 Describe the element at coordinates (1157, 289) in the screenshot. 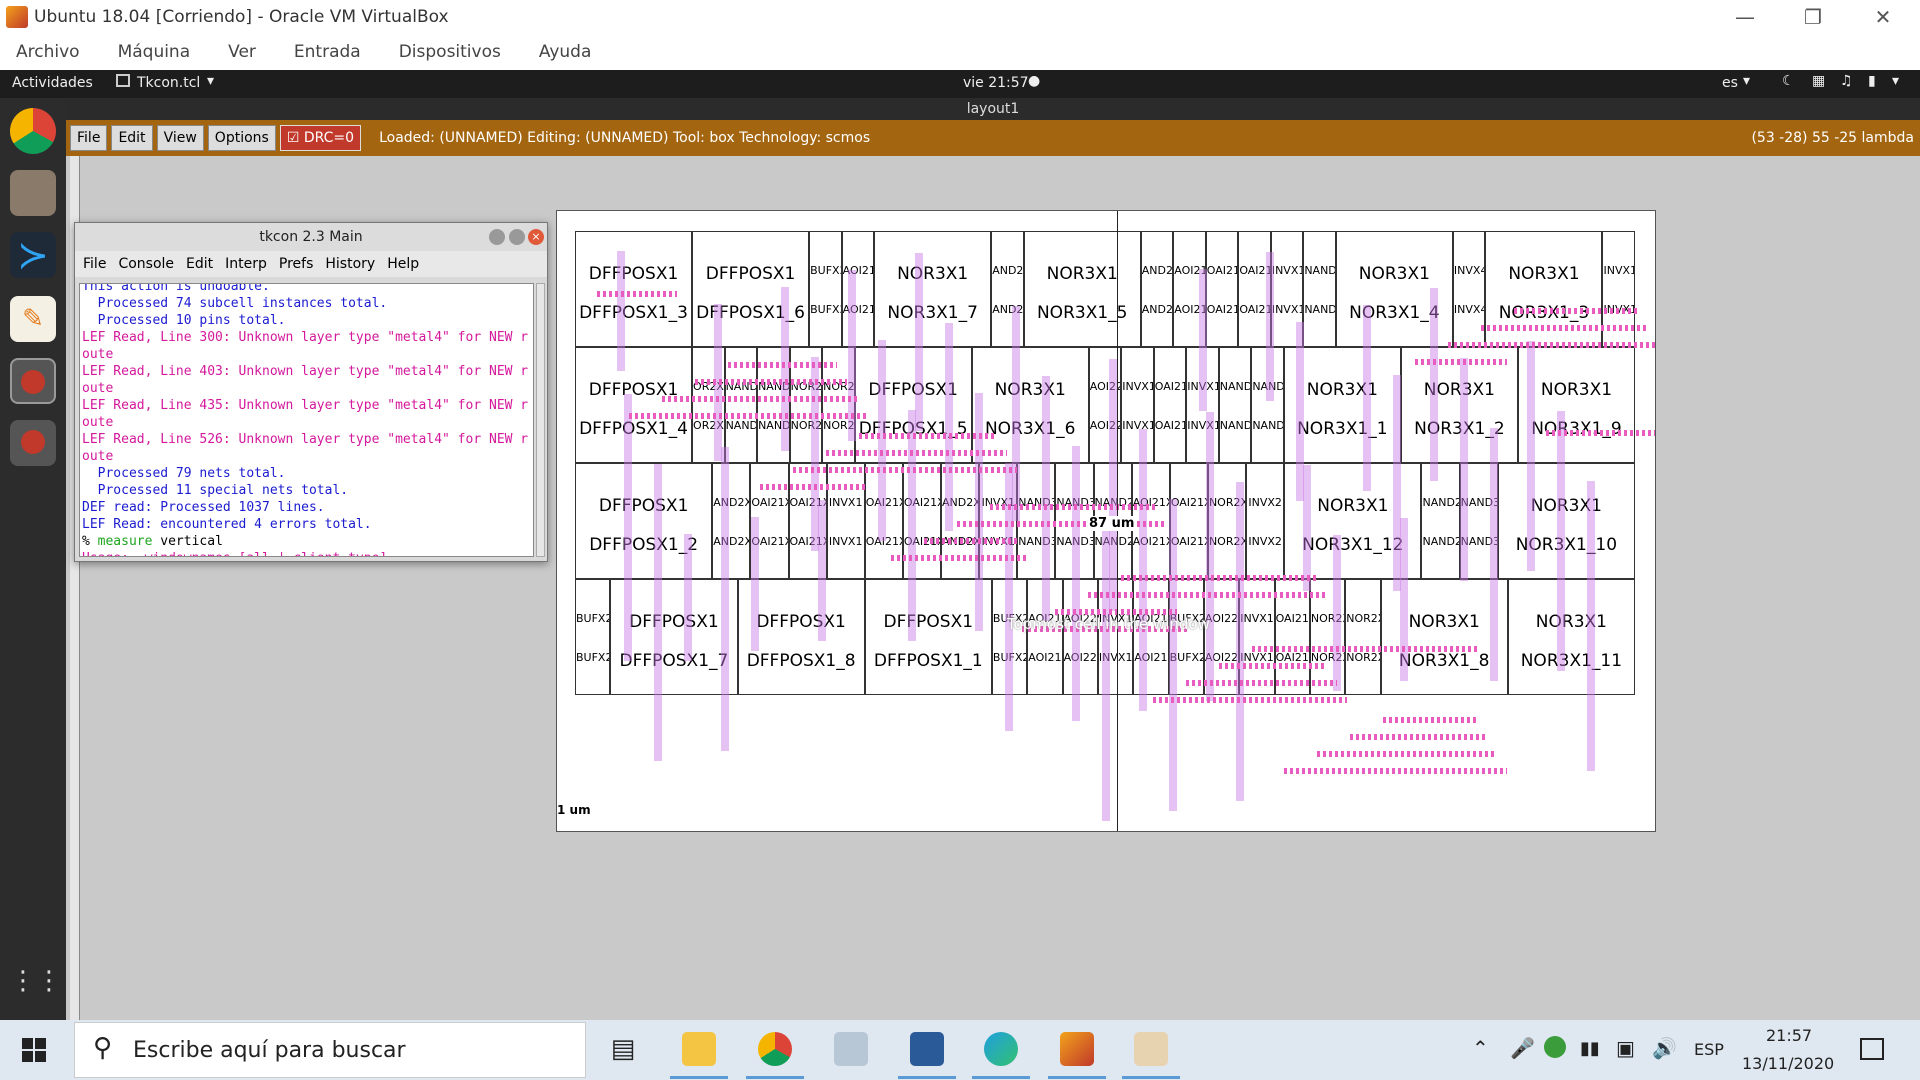

I see `layout-cell: AND2X2 AND2X2_` at that location.